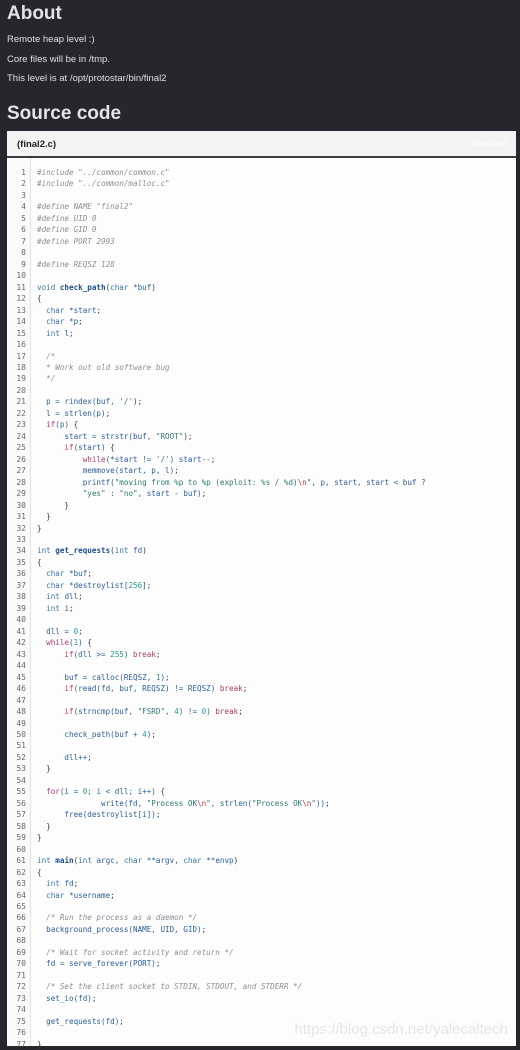 This screenshot has width=520, height=1050. What do you see at coordinates (21, 459) in the screenshot?
I see `line-number: 26` at bounding box center [21, 459].